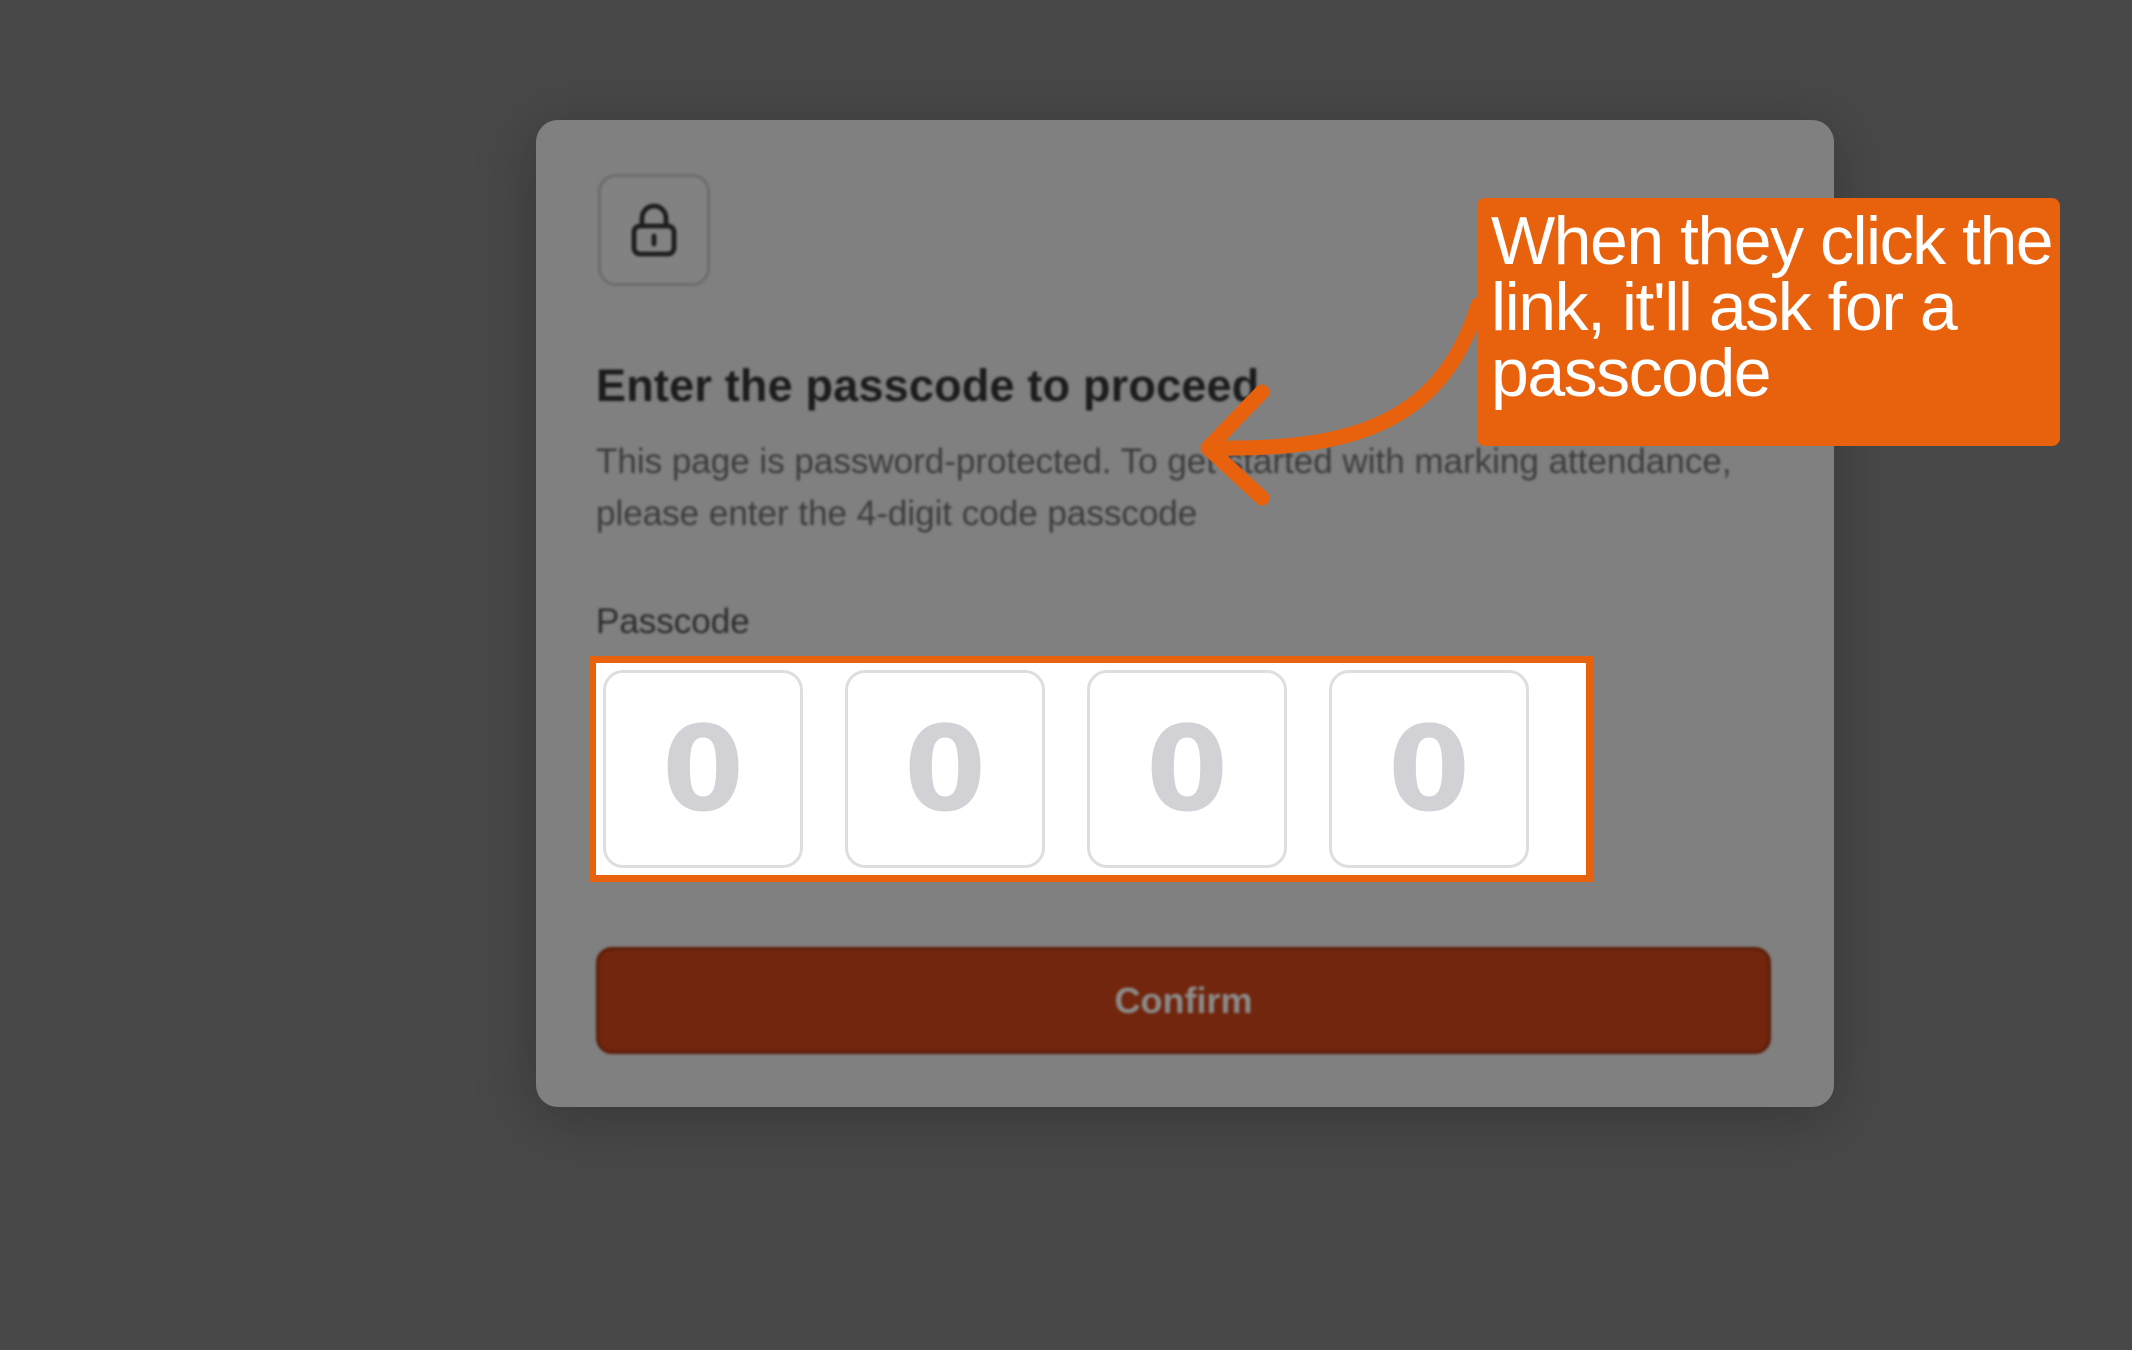 The height and width of the screenshot is (1350, 2132). I want to click on lock-icon-container, so click(654, 230).